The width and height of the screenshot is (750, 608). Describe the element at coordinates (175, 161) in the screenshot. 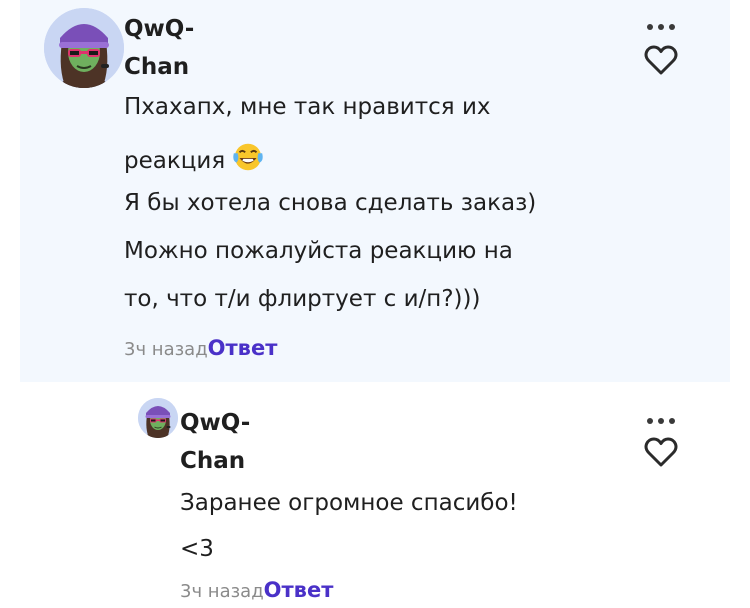

I see `comment-text-line-text: реакция` at that location.